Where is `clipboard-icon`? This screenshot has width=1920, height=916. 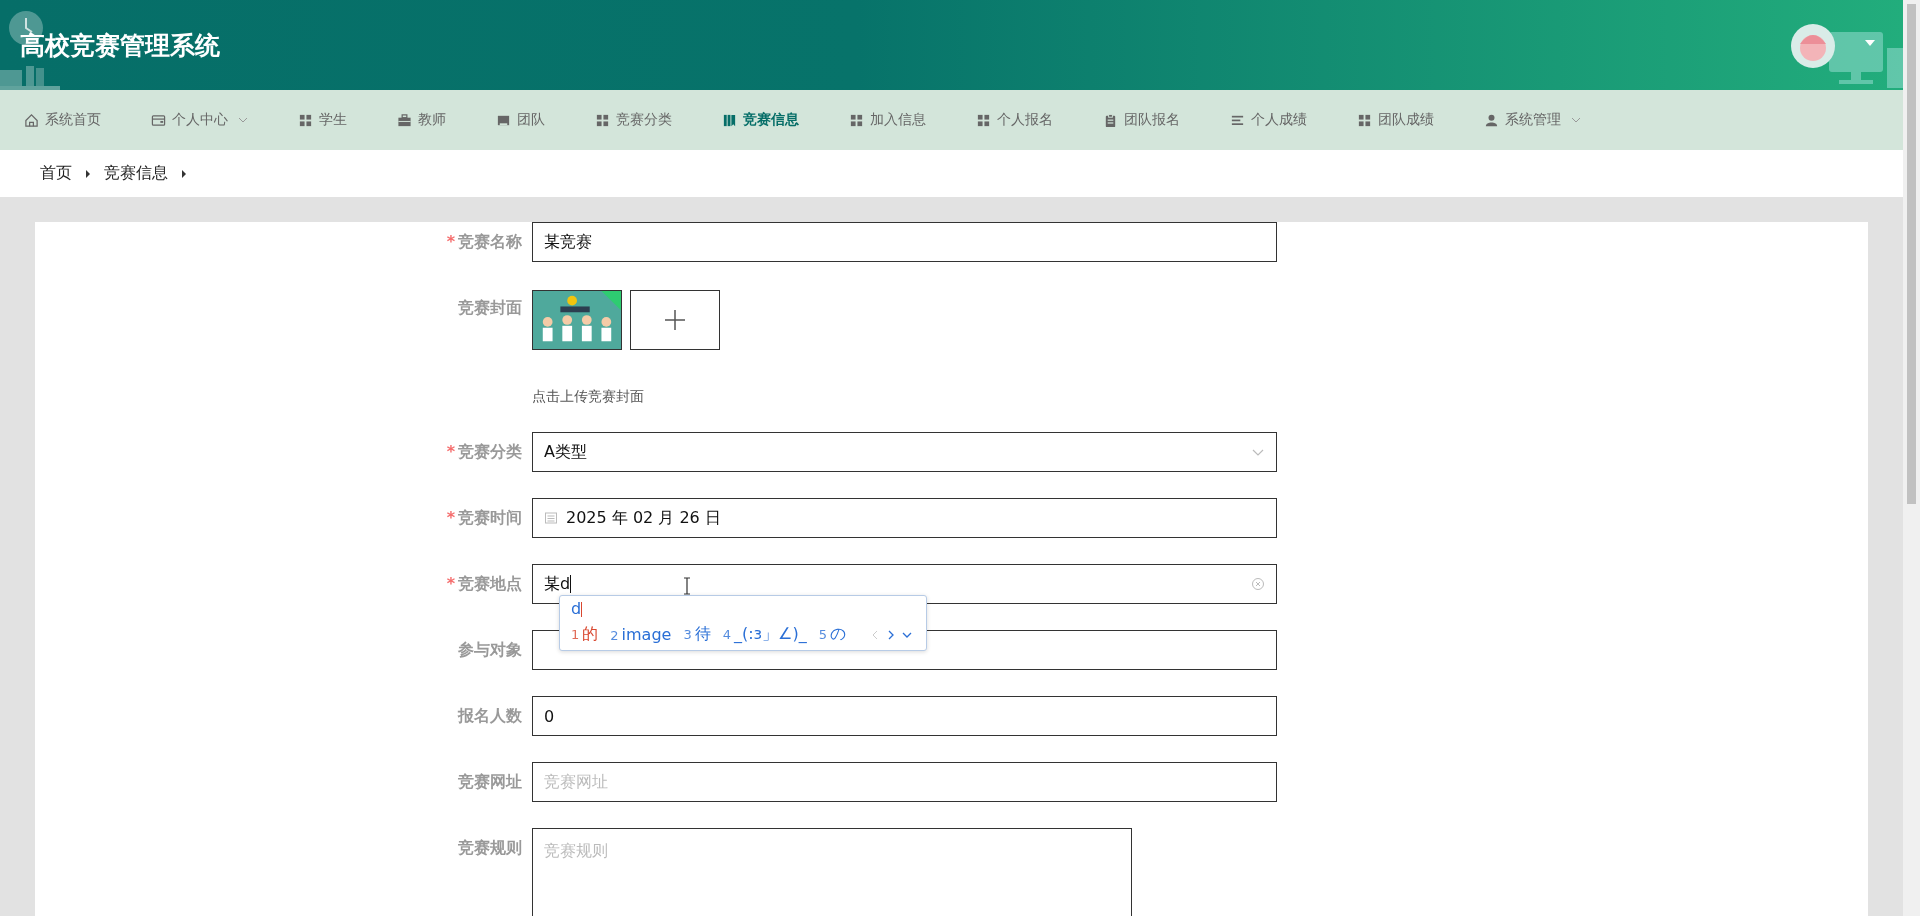
clipboard-icon is located at coordinates (1110, 120).